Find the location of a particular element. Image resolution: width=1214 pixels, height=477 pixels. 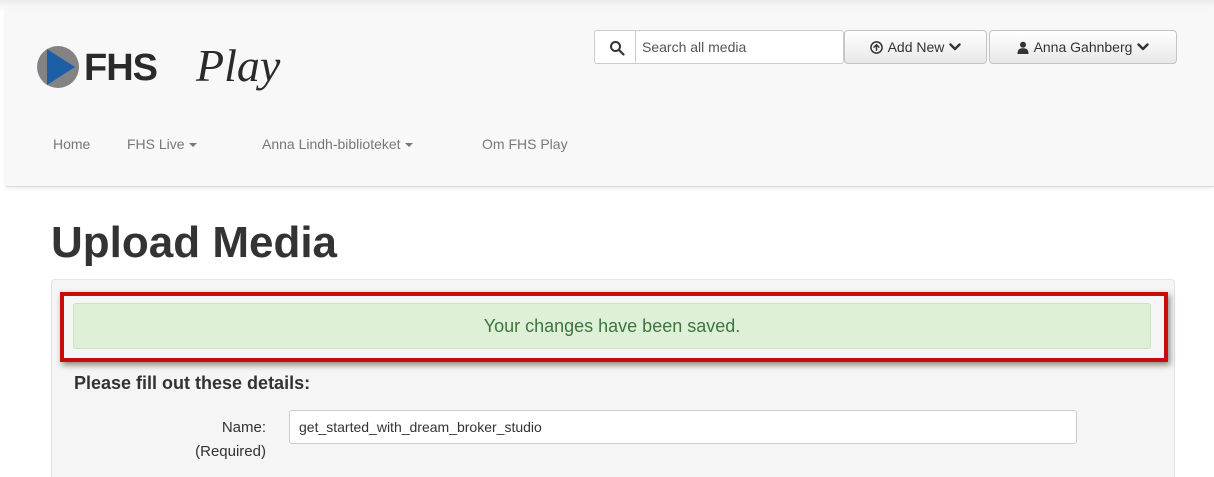

nav-item-label: Om FHS Play is located at coordinates (525, 144).